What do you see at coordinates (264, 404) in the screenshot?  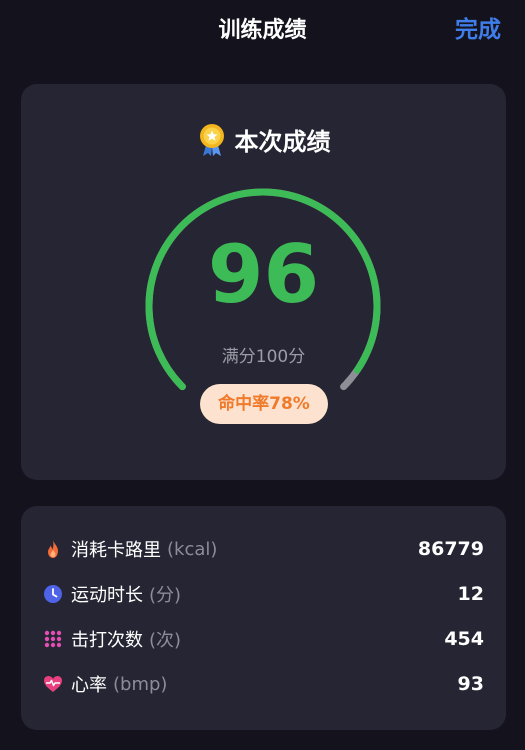 I see `hit-rate-badge: 命中率78%` at bounding box center [264, 404].